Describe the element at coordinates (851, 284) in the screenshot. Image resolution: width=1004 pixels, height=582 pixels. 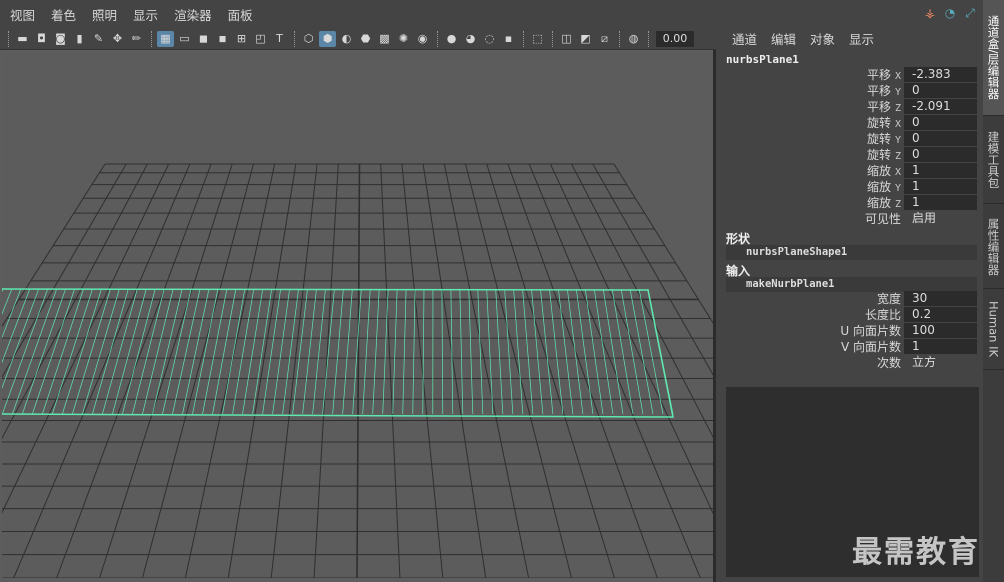
I see `input-node-name: makeNurbPlane1` at that location.